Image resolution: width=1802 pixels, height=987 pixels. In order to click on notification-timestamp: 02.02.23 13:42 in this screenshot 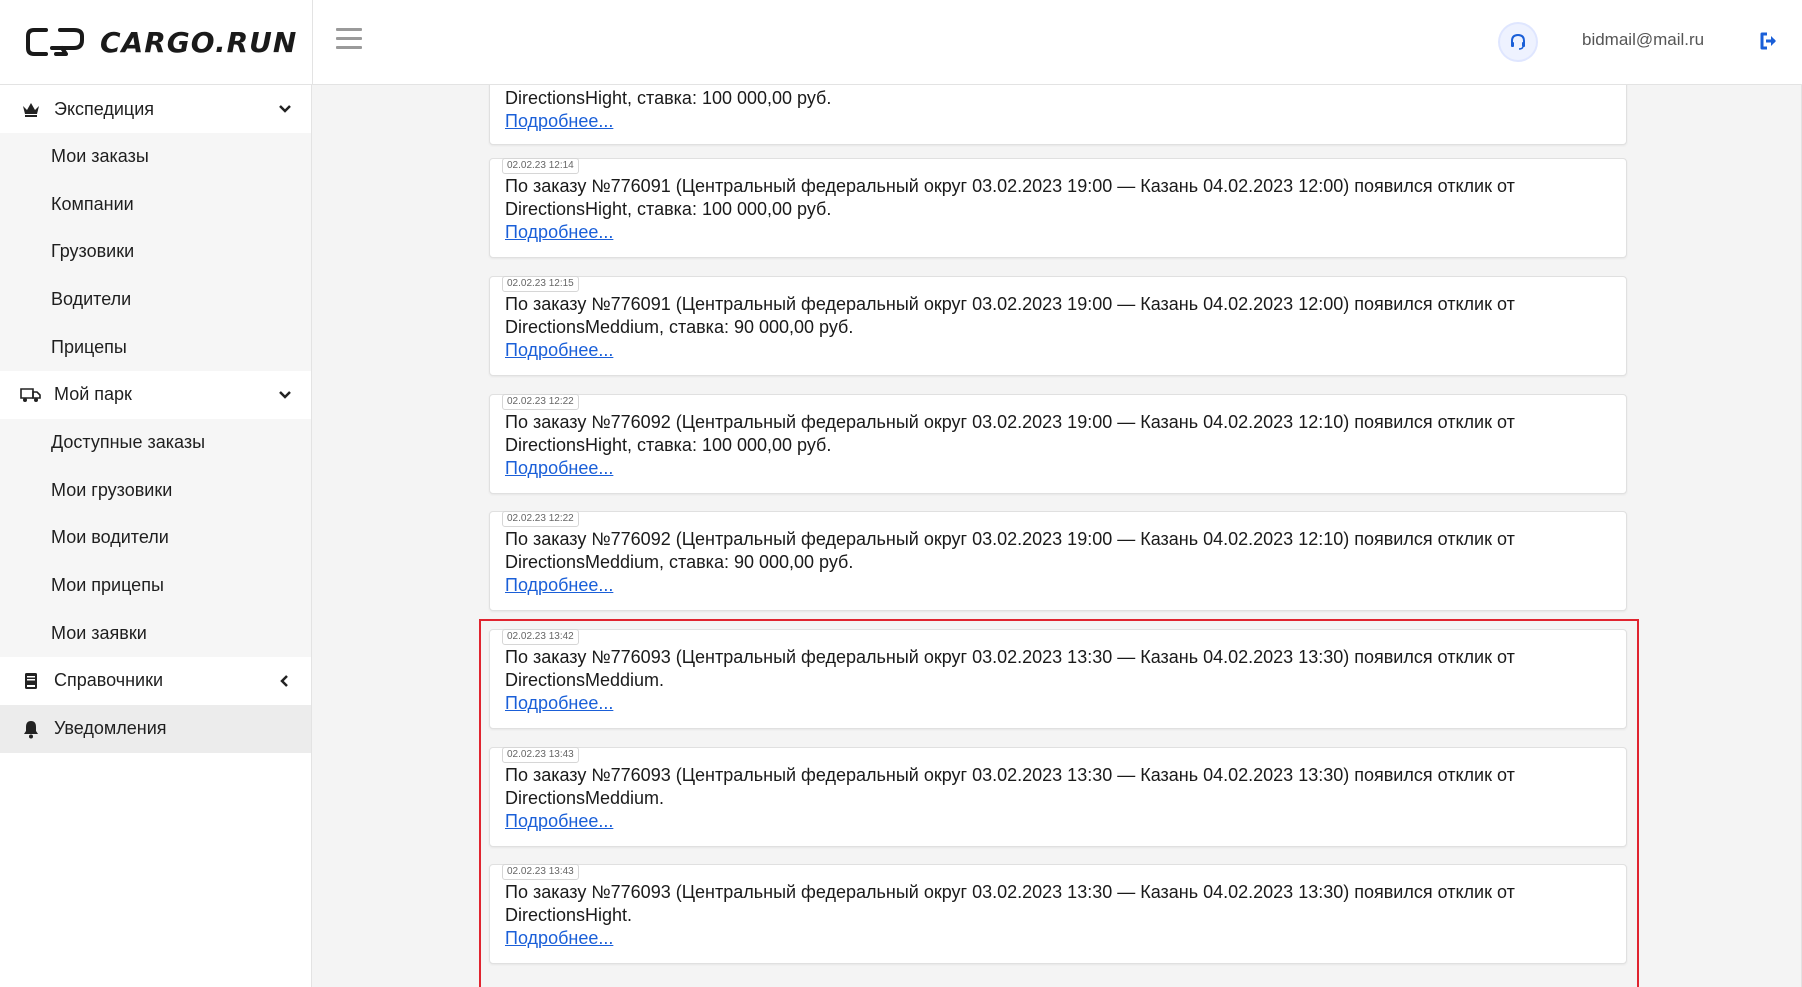, I will do `click(540, 637)`.